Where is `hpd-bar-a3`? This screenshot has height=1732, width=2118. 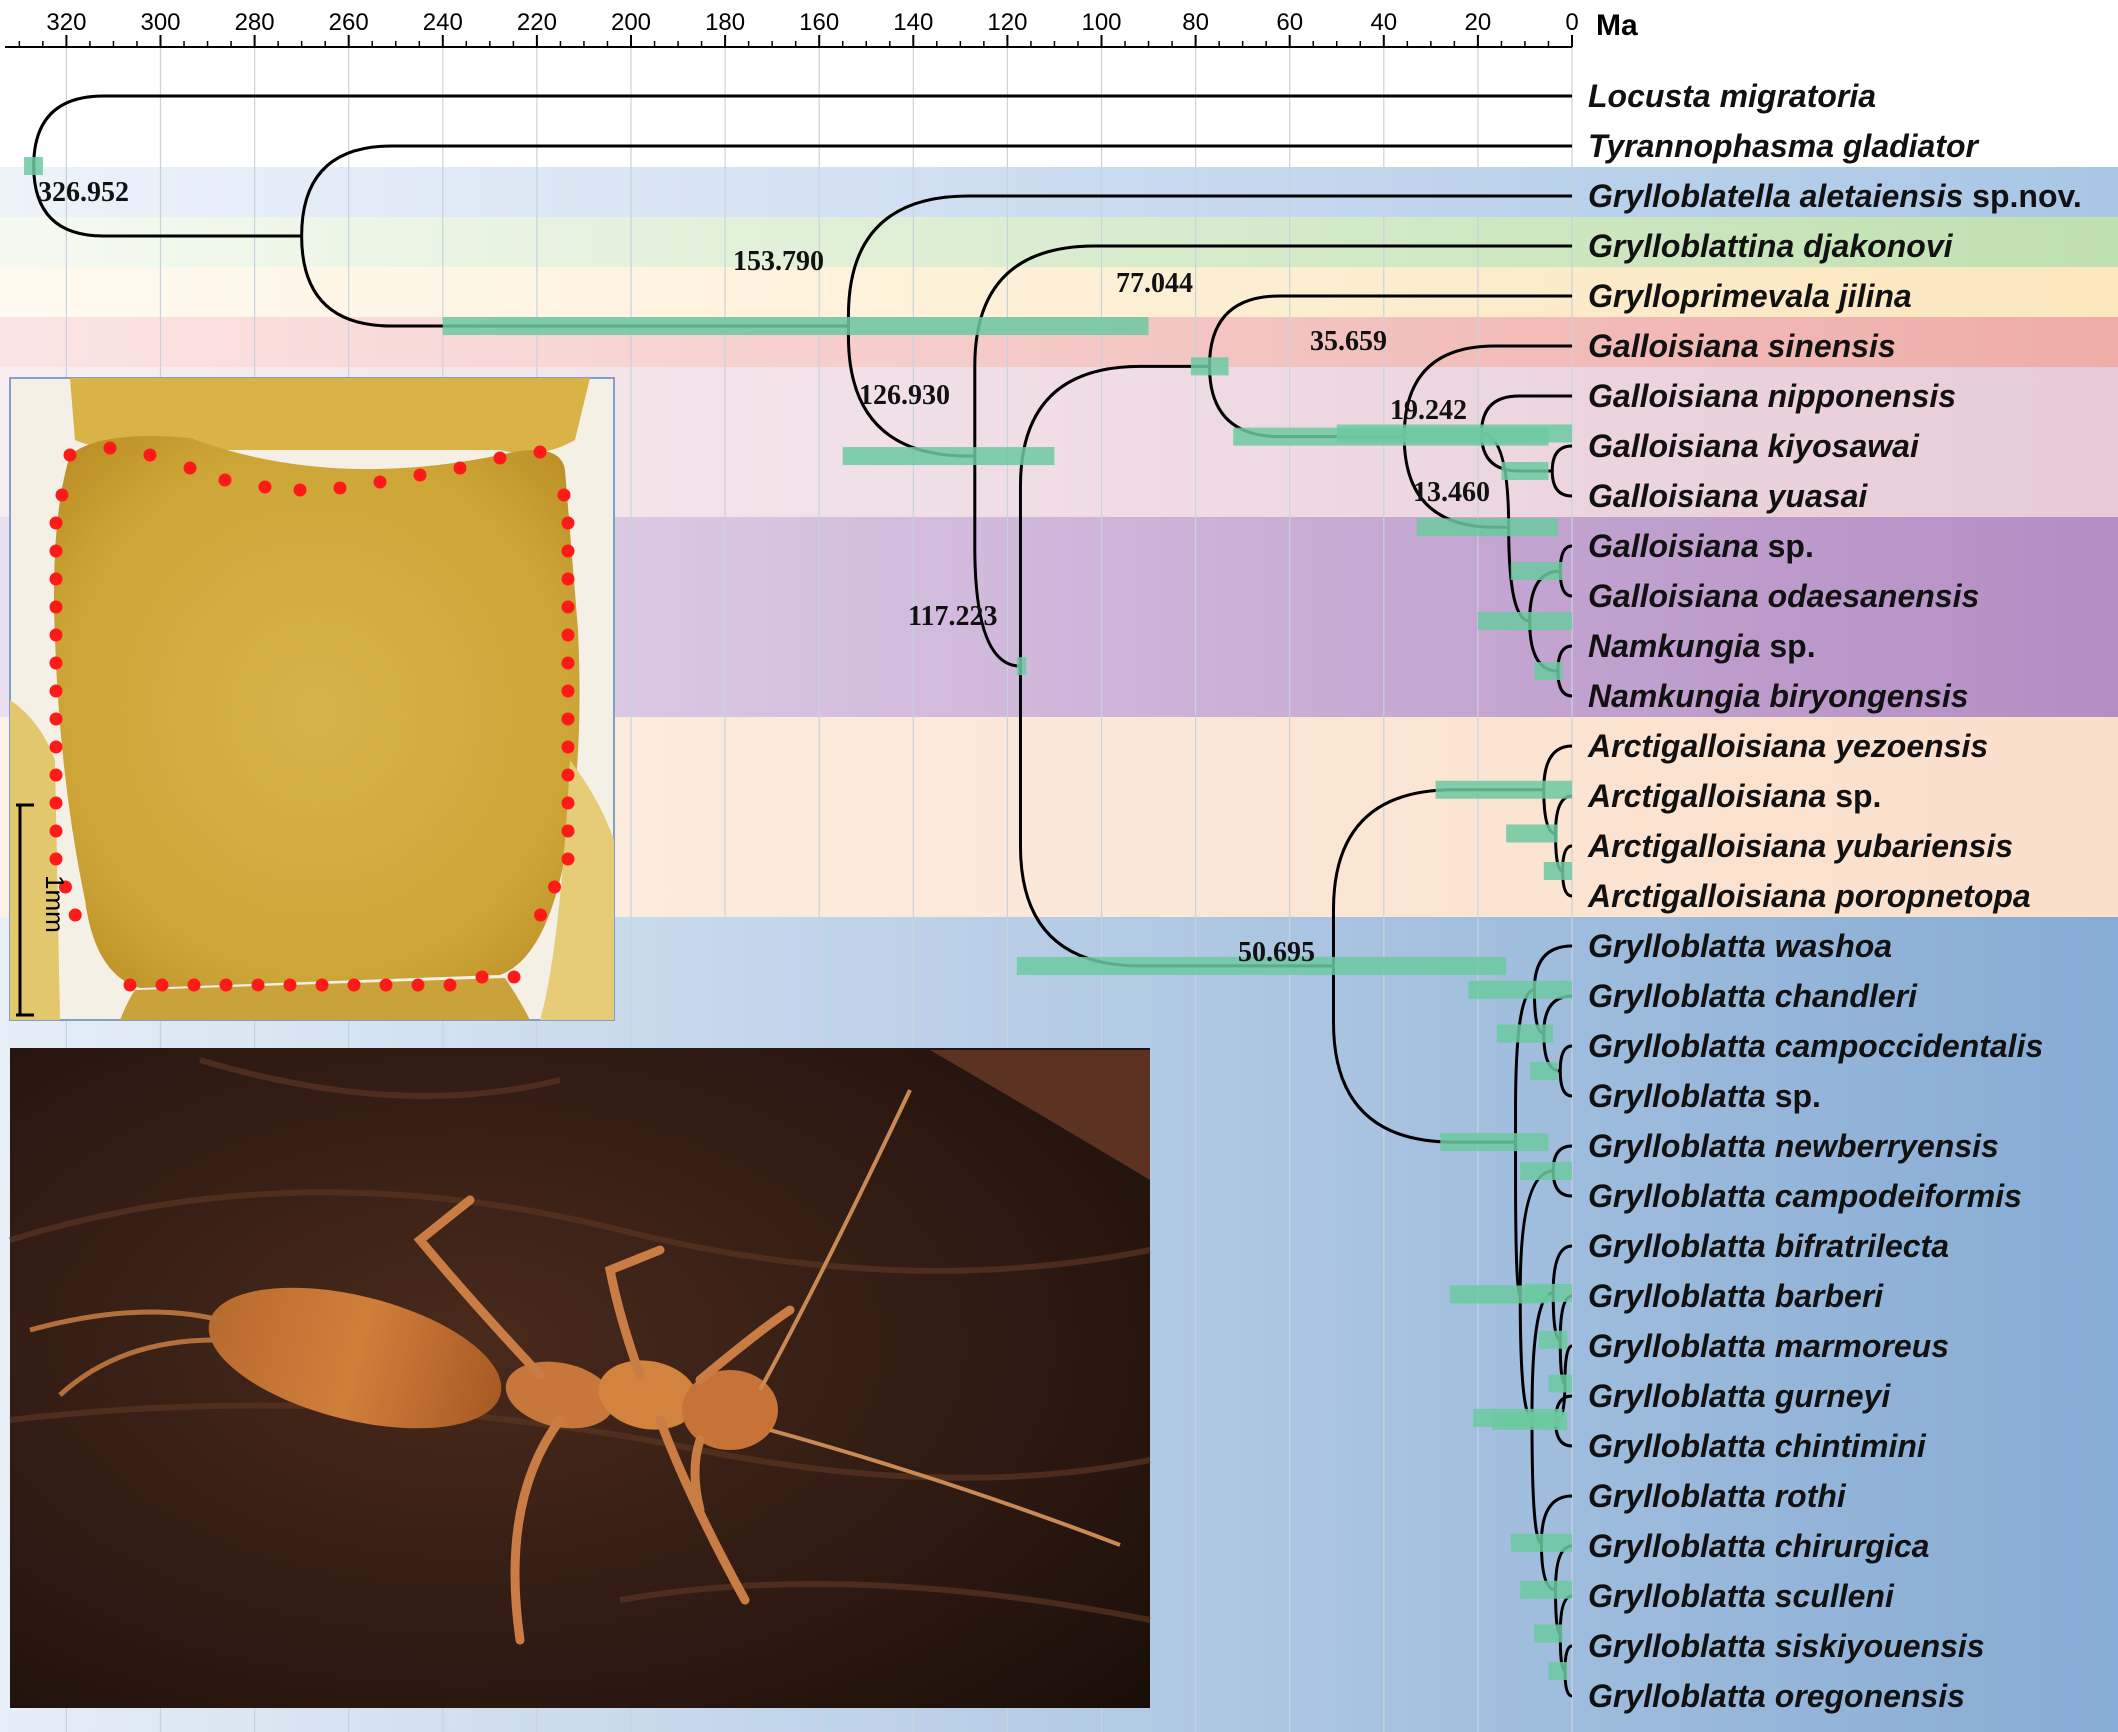
hpd-bar-a3 is located at coordinates (1557, 871).